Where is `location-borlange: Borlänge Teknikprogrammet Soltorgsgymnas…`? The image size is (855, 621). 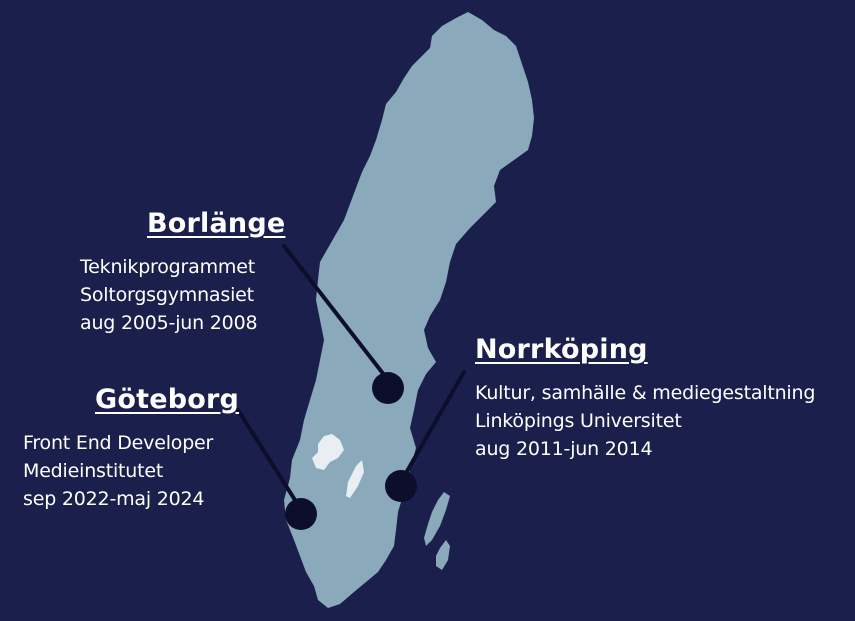
location-borlange: Borlänge Teknikprogrammet Soltorgsgymnas… is located at coordinates (182, 272).